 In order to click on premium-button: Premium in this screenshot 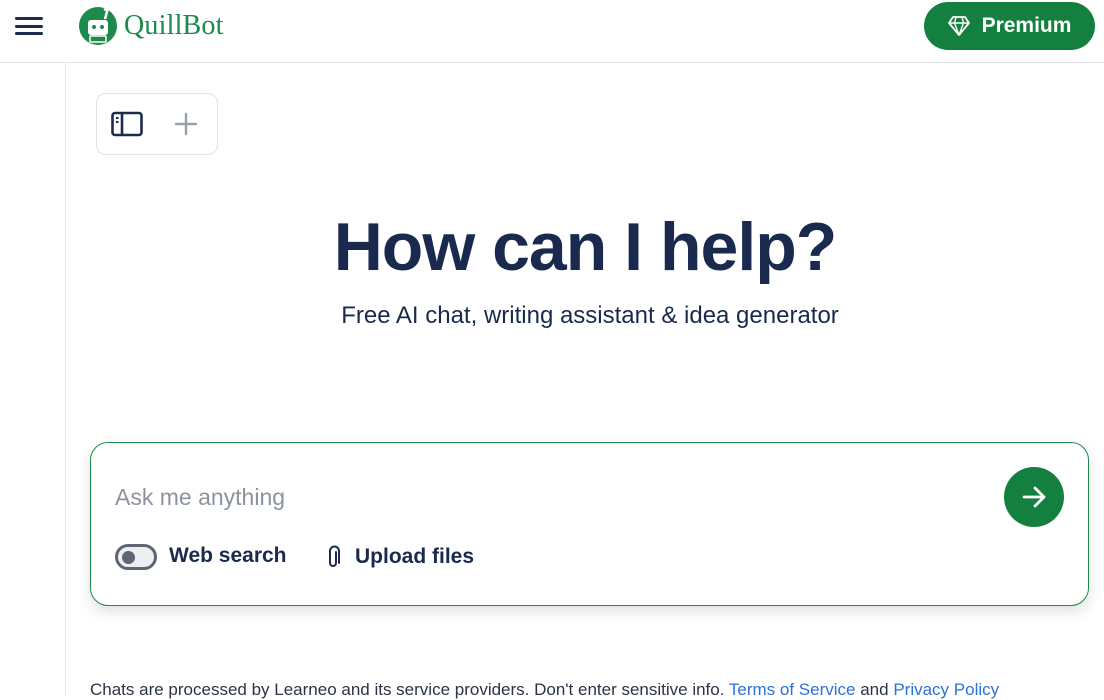, I will do `click(1009, 26)`.